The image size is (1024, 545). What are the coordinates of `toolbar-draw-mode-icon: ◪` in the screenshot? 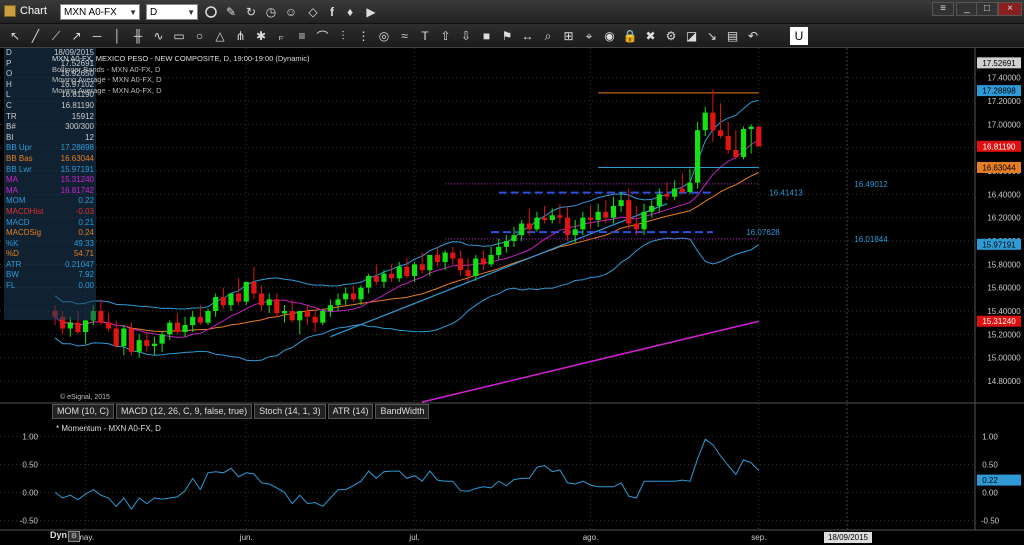 It's located at (692, 36).